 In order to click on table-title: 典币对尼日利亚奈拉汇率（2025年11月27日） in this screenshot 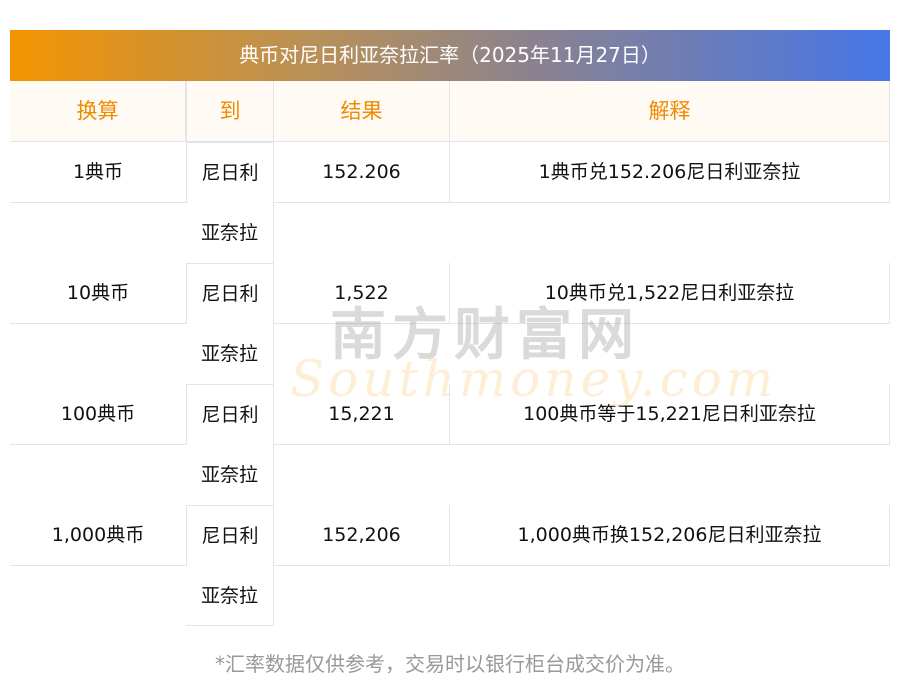, I will do `click(450, 55)`.